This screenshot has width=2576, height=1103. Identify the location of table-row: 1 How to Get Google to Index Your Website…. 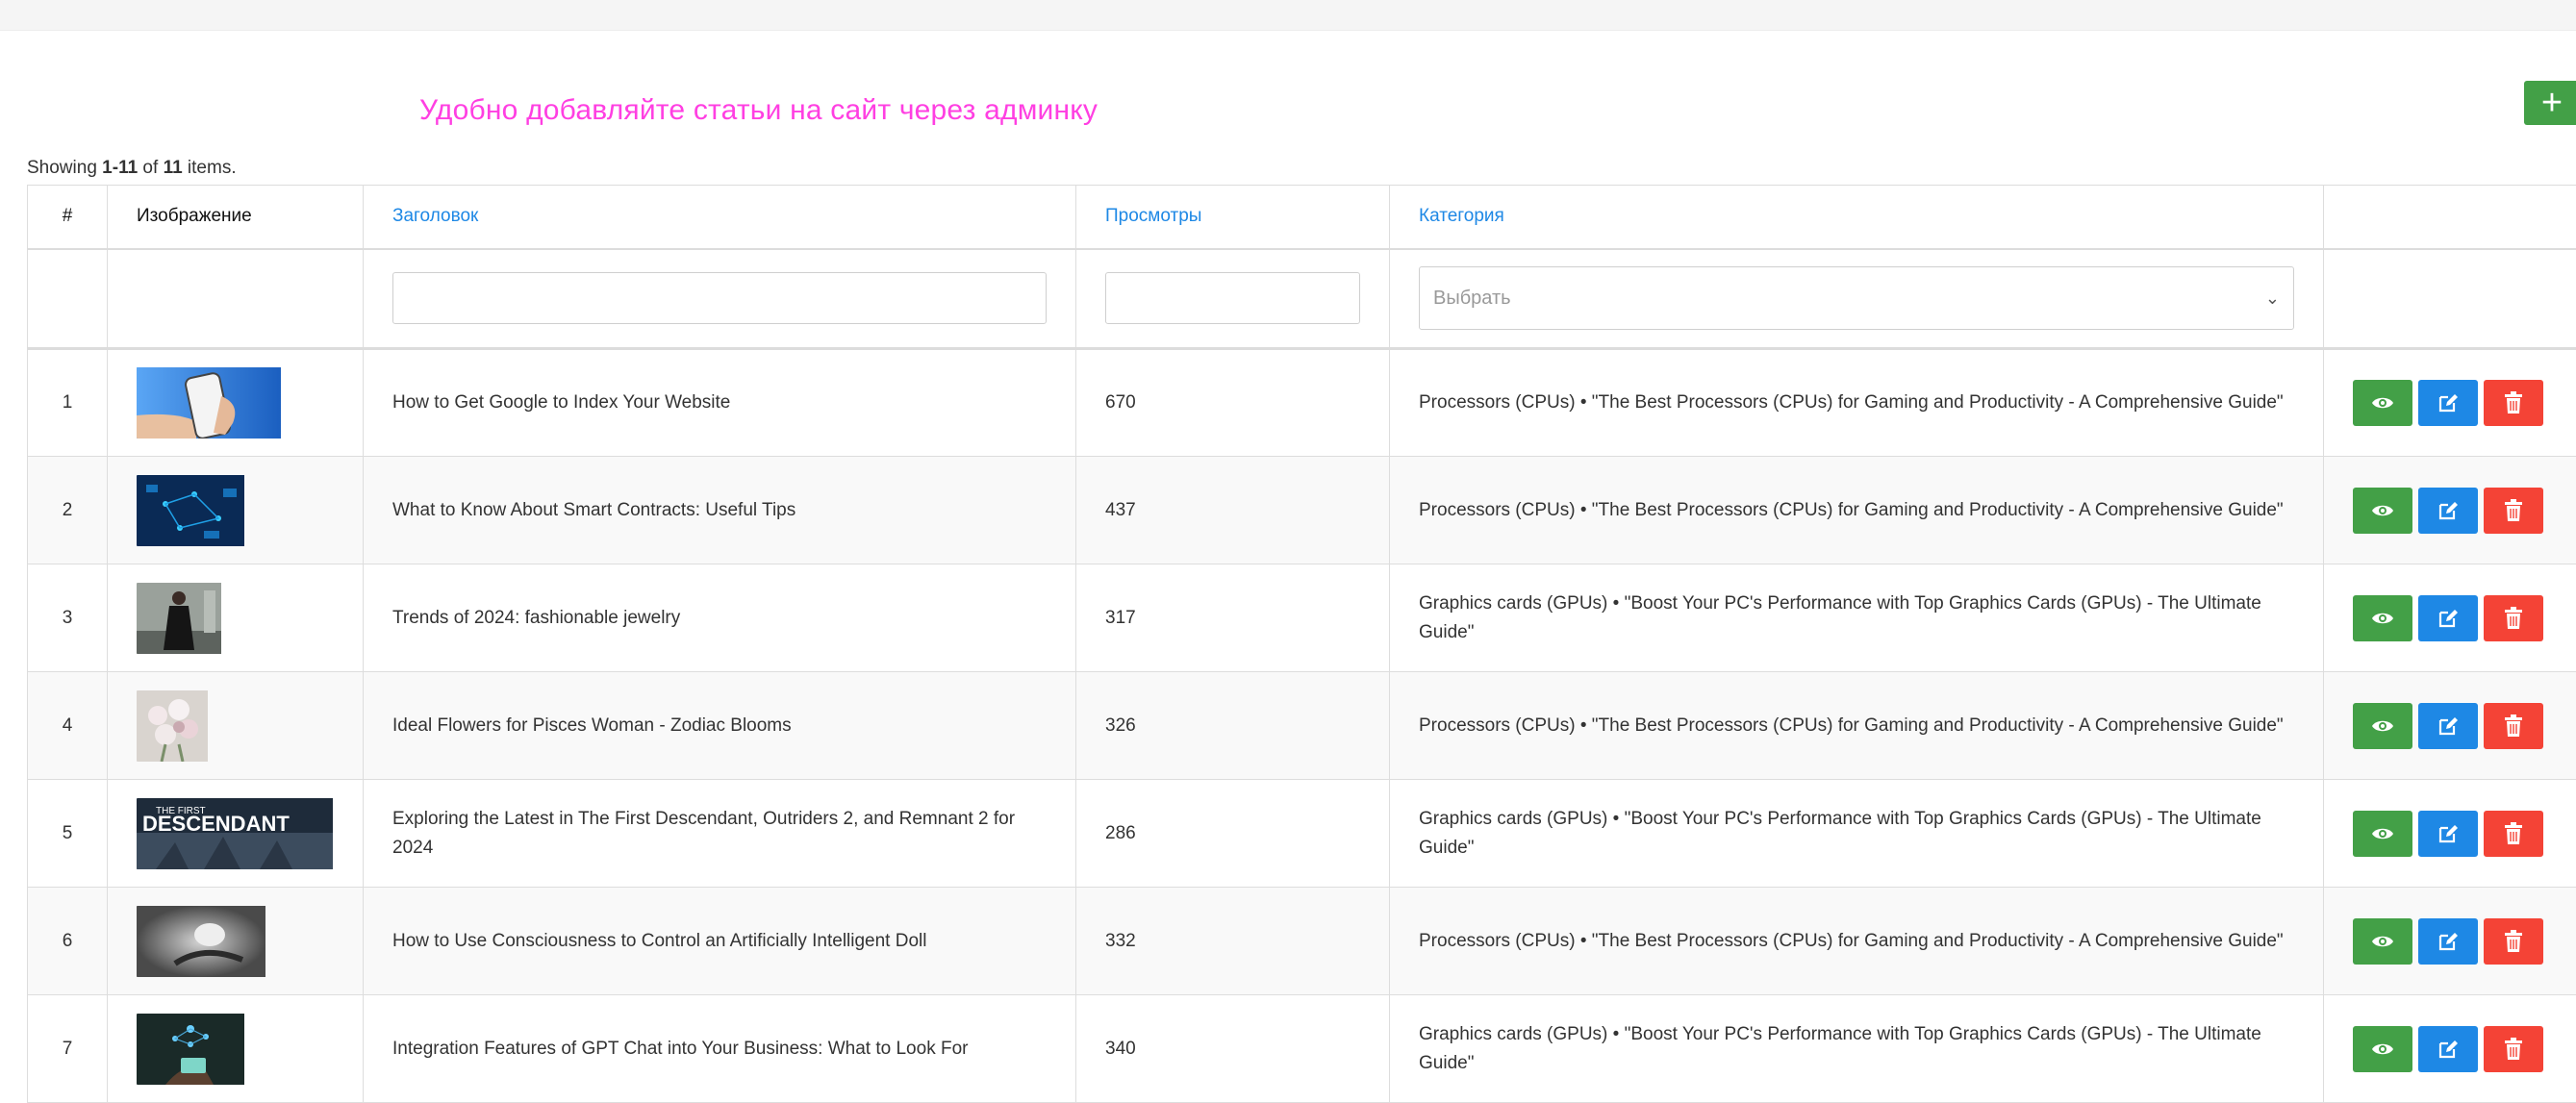
(1302, 403).